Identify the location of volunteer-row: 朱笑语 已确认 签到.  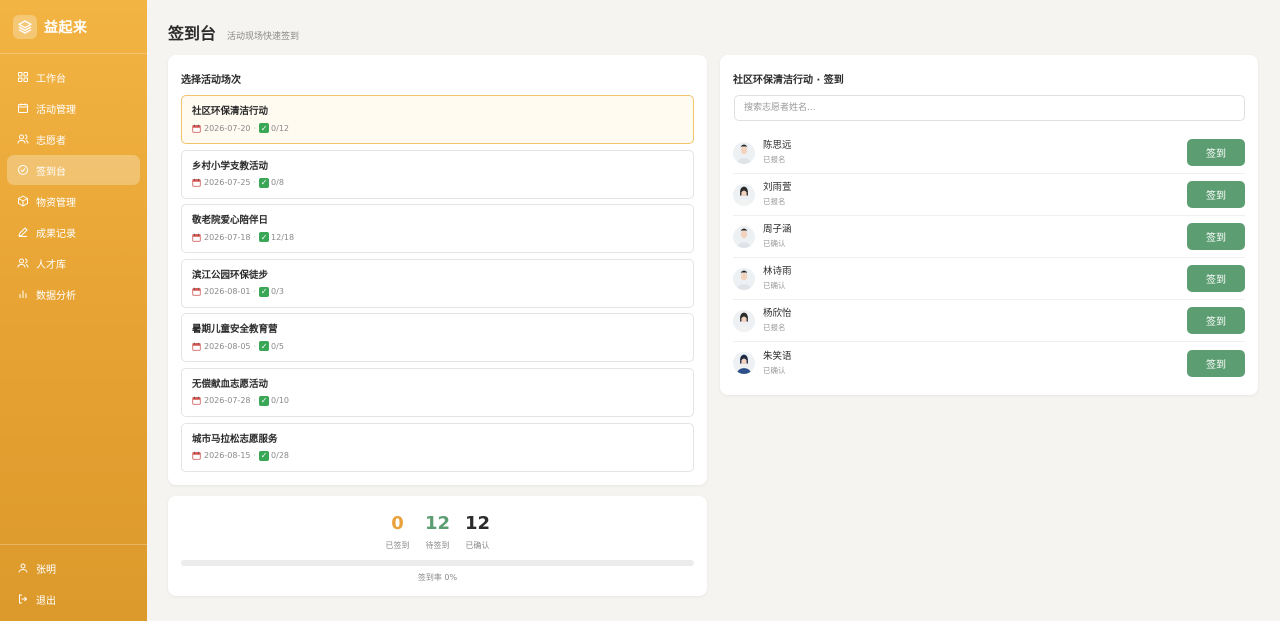
(989, 363).